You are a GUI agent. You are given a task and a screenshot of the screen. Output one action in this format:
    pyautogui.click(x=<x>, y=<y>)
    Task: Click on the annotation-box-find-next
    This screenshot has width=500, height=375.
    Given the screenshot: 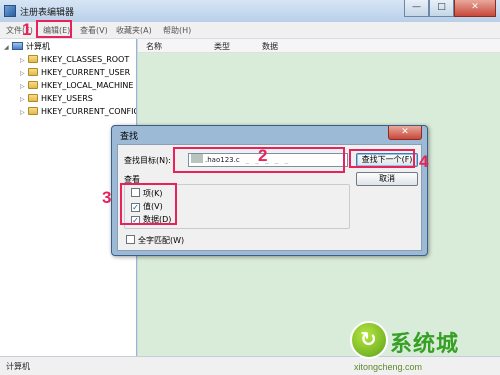 What is the action you would take?
    pyautogui.click(x=382, y=158)
    